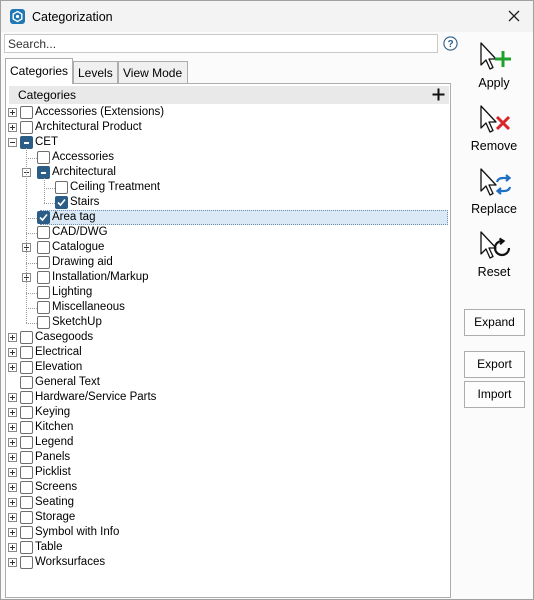 Image resolution: width=534 pixels, height=600 pixels. Describe the element at coordinates (226, 232) in the screenshot. I see `tree-row: CAD/DWG` at that location.